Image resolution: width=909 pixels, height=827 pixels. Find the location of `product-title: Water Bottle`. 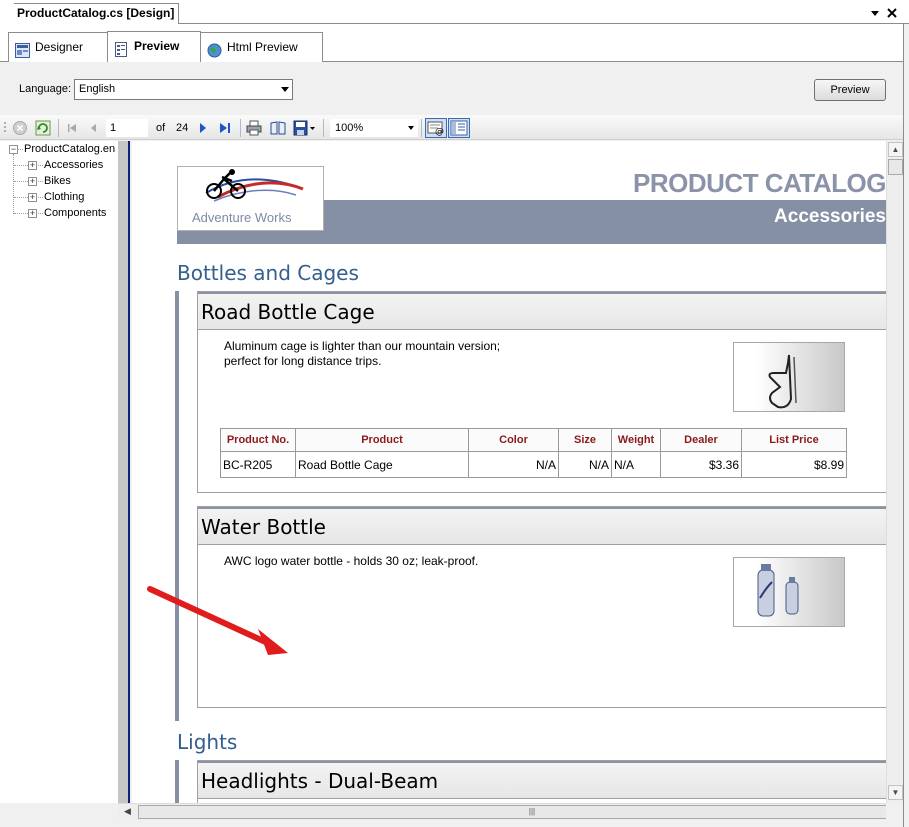

product-title: Water Bottle is located at coordinates (542, 526).